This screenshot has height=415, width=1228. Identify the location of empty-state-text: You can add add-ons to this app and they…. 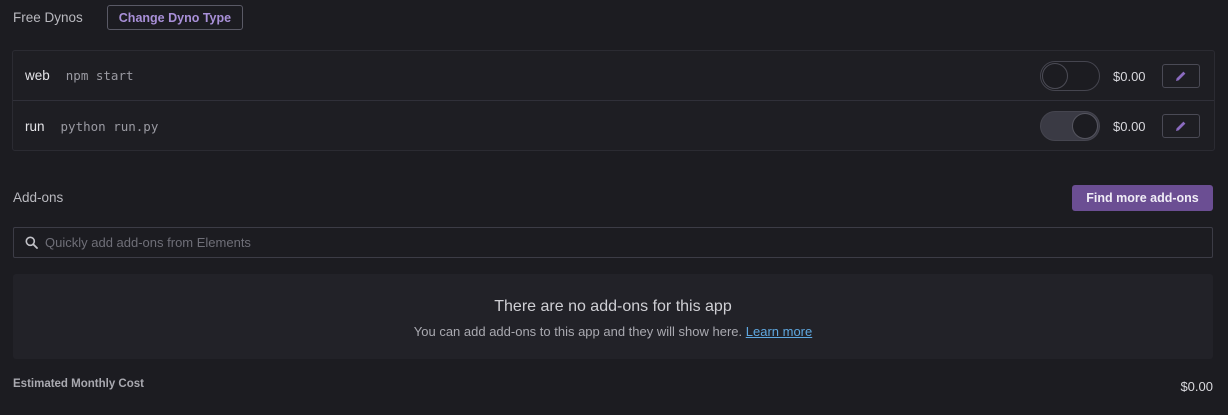
(578, 331).